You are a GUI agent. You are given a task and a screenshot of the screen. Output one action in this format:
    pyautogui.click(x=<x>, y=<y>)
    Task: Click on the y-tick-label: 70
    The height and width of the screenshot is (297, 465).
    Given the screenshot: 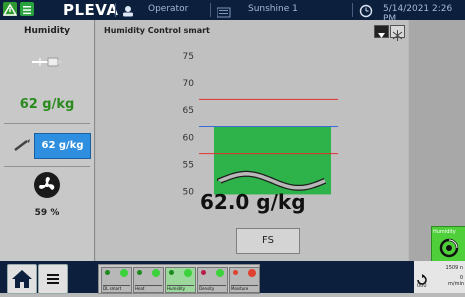 What is the action you would take?
    pyautogui.click(x=189, y=84)
    